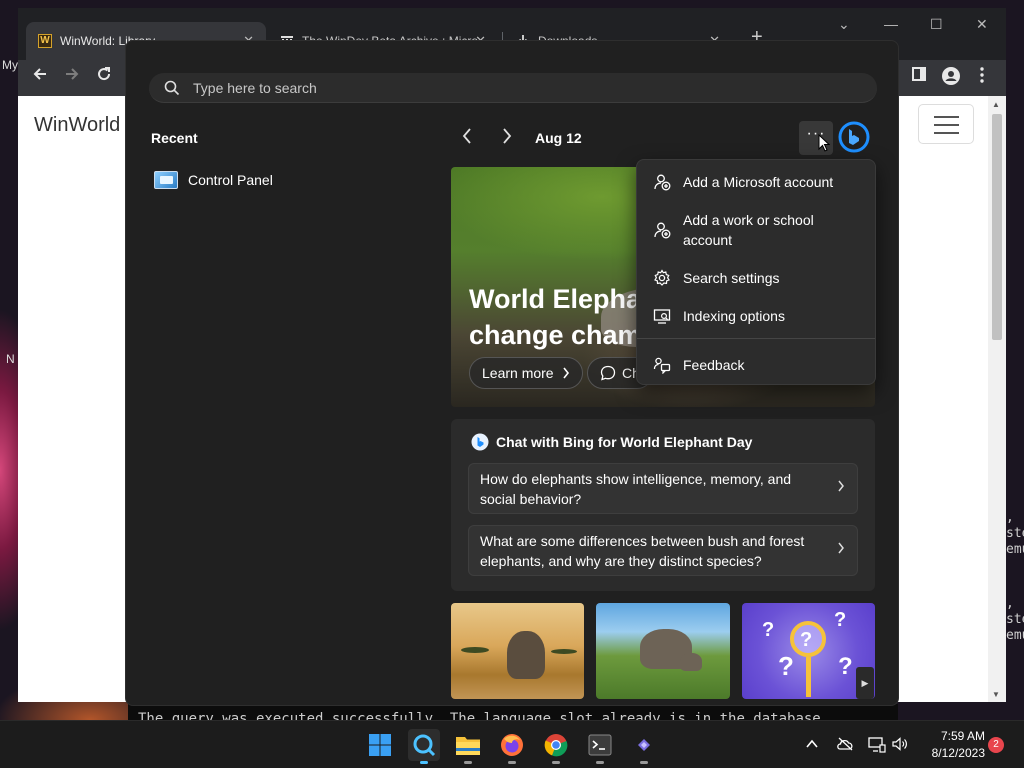 The width and height of the screenshot is (1024, 768). I want to click on search-taskbar-button, so click(424, 746).